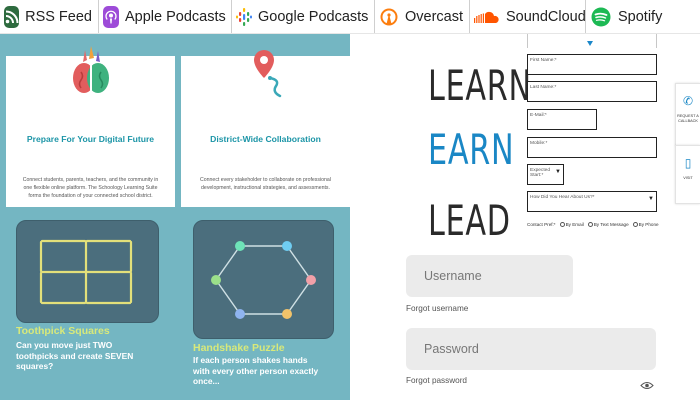 The width and height of the screenshot is (700, 400). Describe the element at coordinates (608, 225) in the screenshot. I see `contact-text-option: By Text Message` at that location.